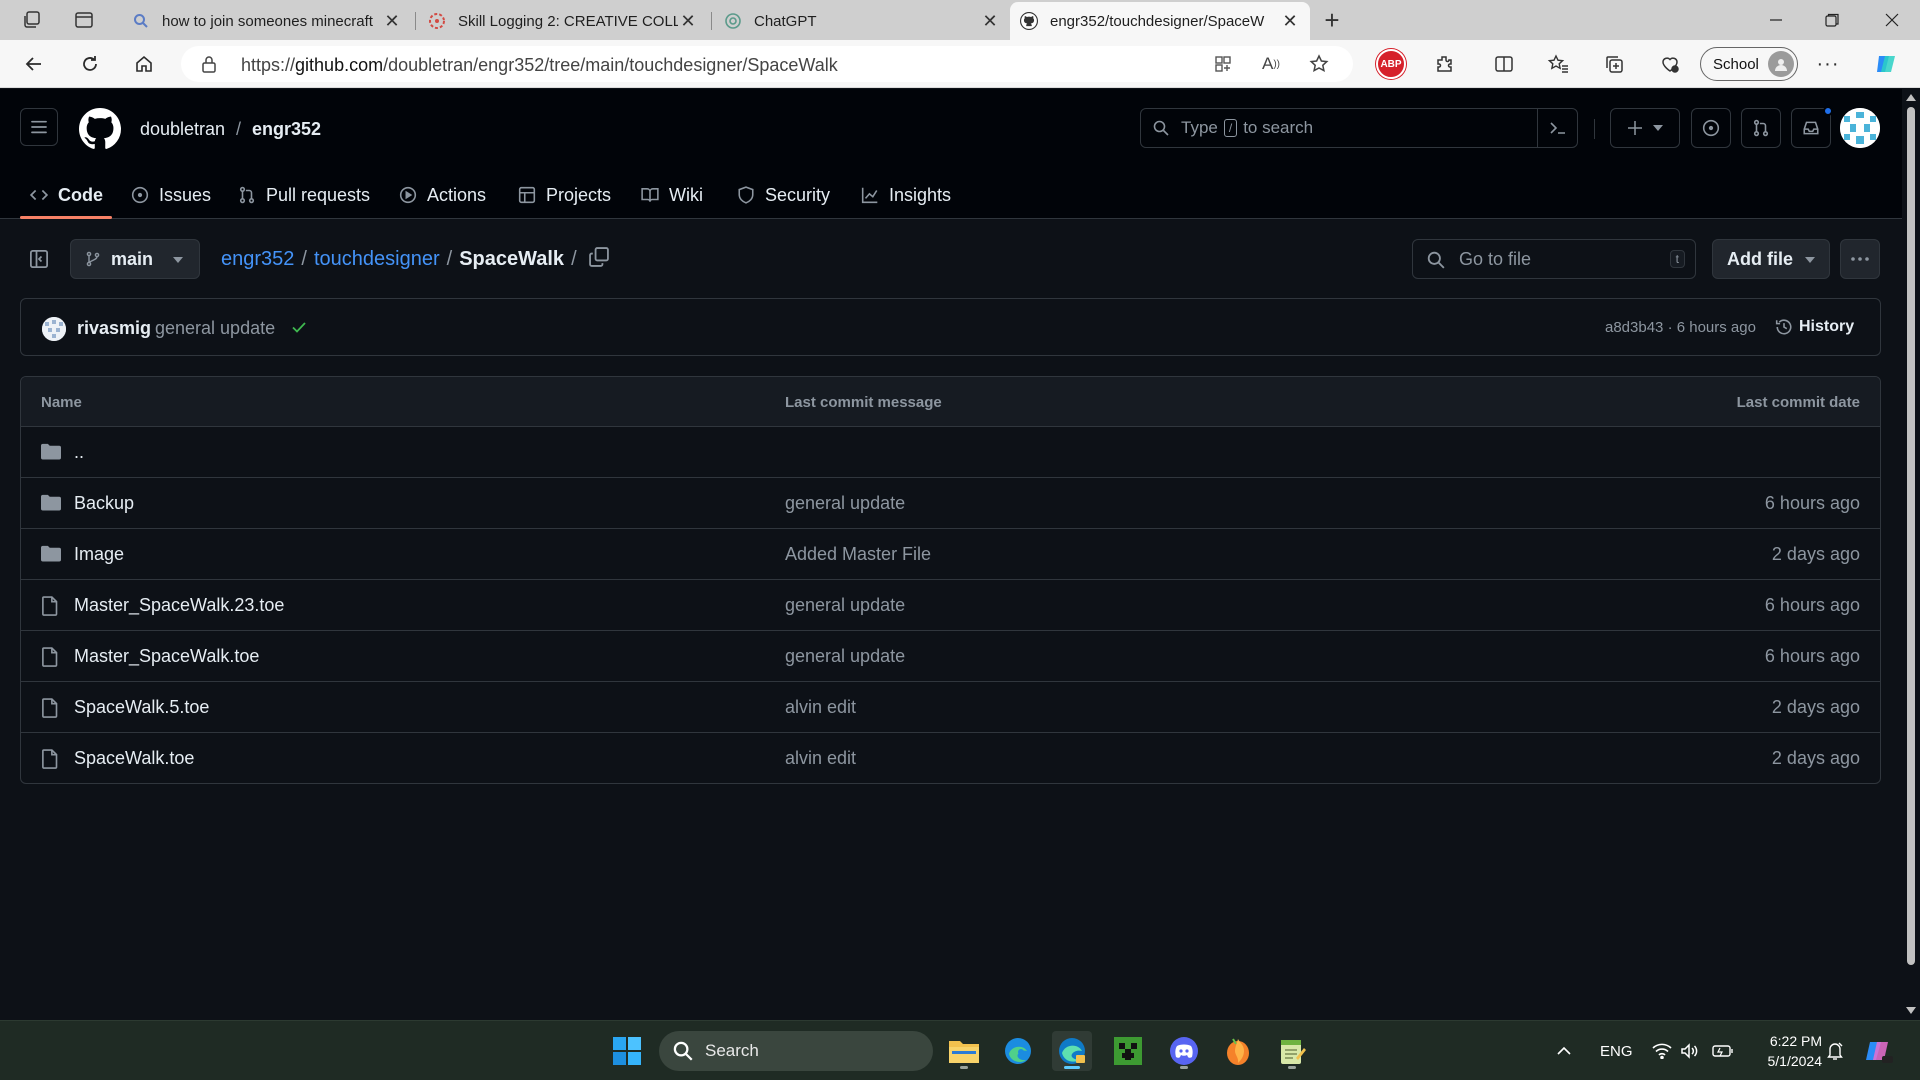 This screenshot has width=1920, height=1080. I want to click on file-name-link: Backup, so click(104, 503).